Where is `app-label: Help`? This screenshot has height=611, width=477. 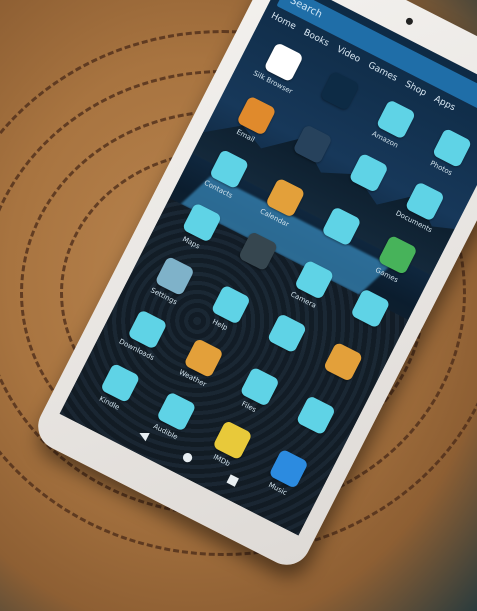
app-label: Help is located at coordinates (220, 325).